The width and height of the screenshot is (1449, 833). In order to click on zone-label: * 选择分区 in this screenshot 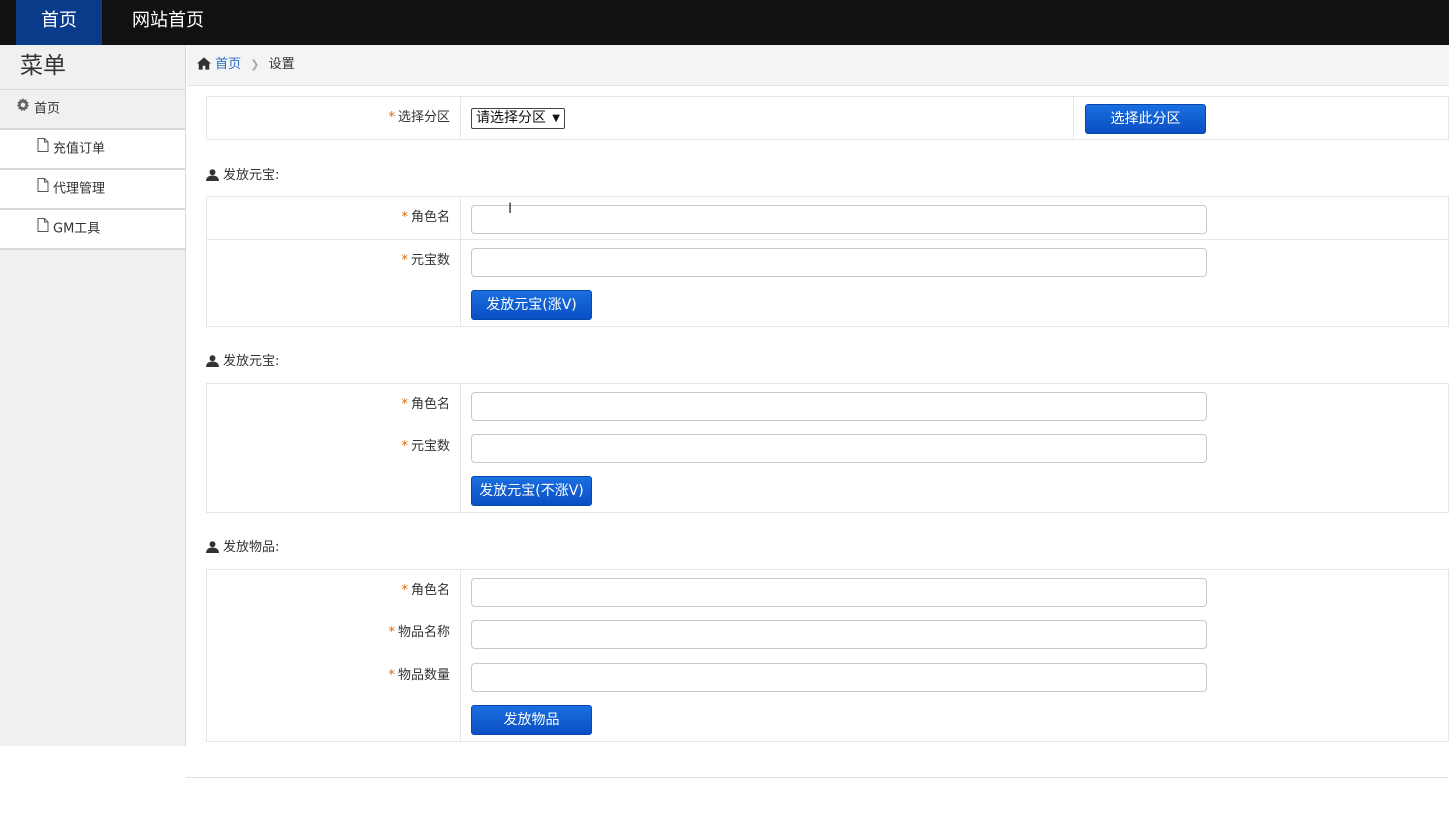, I will do `click(334, 118)`.